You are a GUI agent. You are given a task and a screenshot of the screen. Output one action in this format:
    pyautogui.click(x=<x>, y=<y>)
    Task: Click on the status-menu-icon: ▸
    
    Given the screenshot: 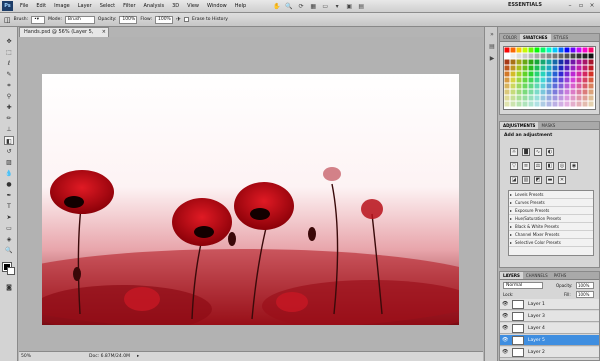 What is the action you would take?
    pyautogui.click(x=138, y=356)
    